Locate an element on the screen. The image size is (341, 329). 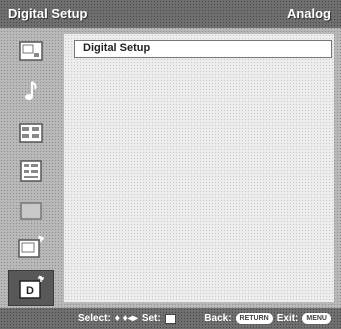
sidebar-item-parental-lock is located at coordinates (31, 171).